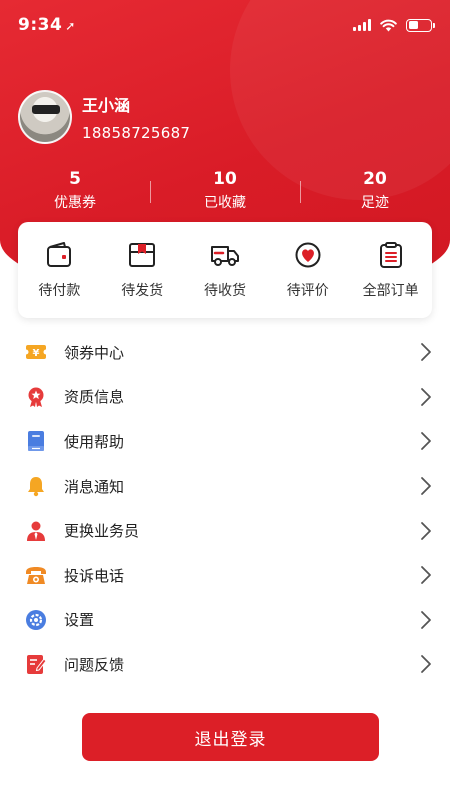 Image resolution: width=450 pixels, height=800 pixels. Describe the element at coordinates (94, 352) in the screenshot. I see `menu-label: 领券中心` at that location.